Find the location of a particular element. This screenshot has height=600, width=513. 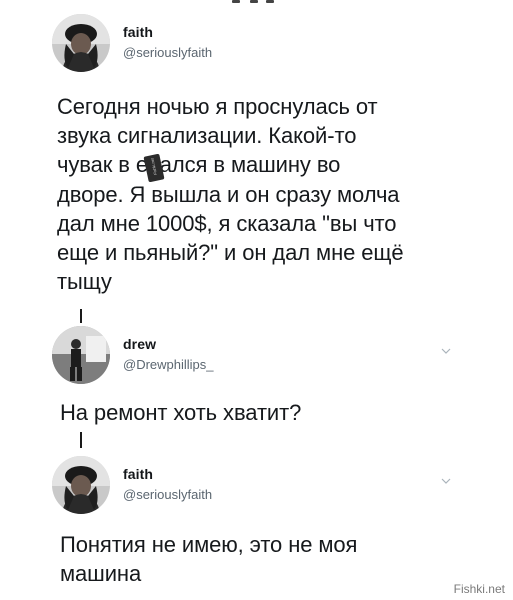

tweet-body: Понятия не имею, это не моя машина is located at coordinates (209, 559).